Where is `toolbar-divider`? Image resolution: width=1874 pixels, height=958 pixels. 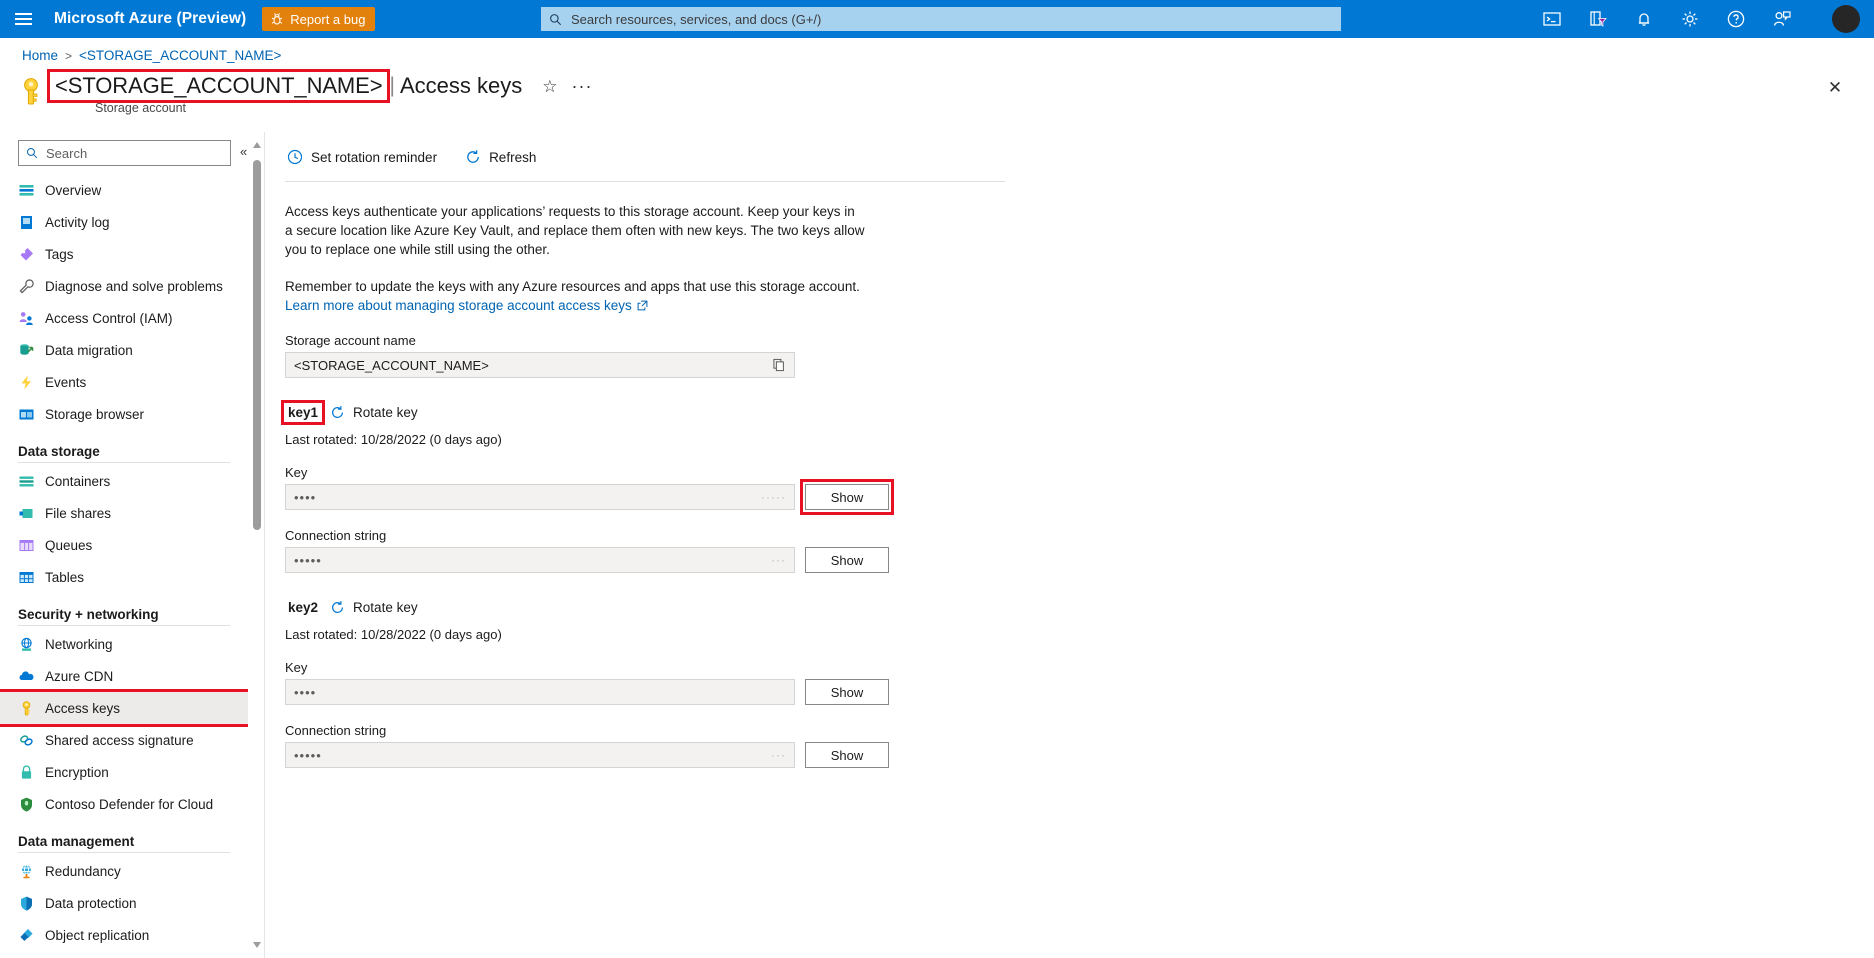 toolbar-divider is located at coordinates (645, 181).